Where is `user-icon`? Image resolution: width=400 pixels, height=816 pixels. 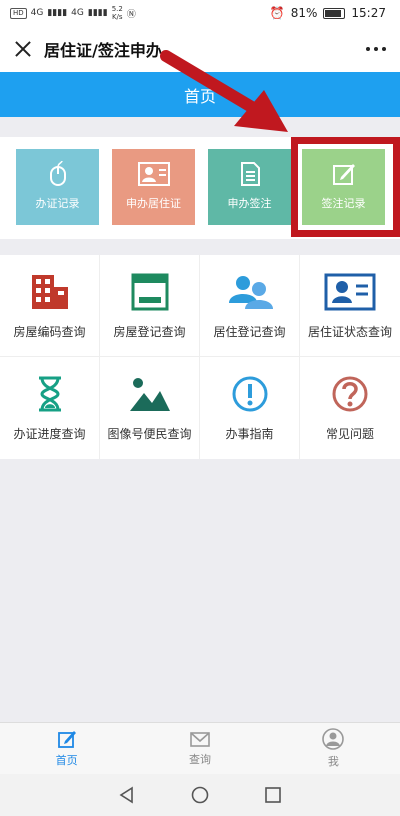 user-icon is located at coordinates (333, 739).